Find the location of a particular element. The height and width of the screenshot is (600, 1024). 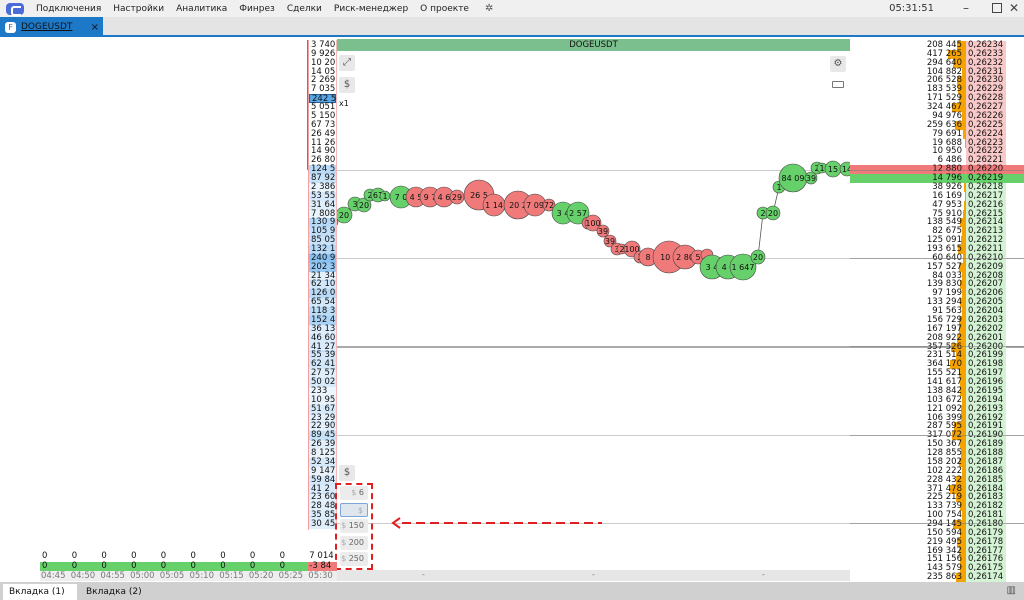

period-delta: -3 84 is located at coordinates (320, 566).